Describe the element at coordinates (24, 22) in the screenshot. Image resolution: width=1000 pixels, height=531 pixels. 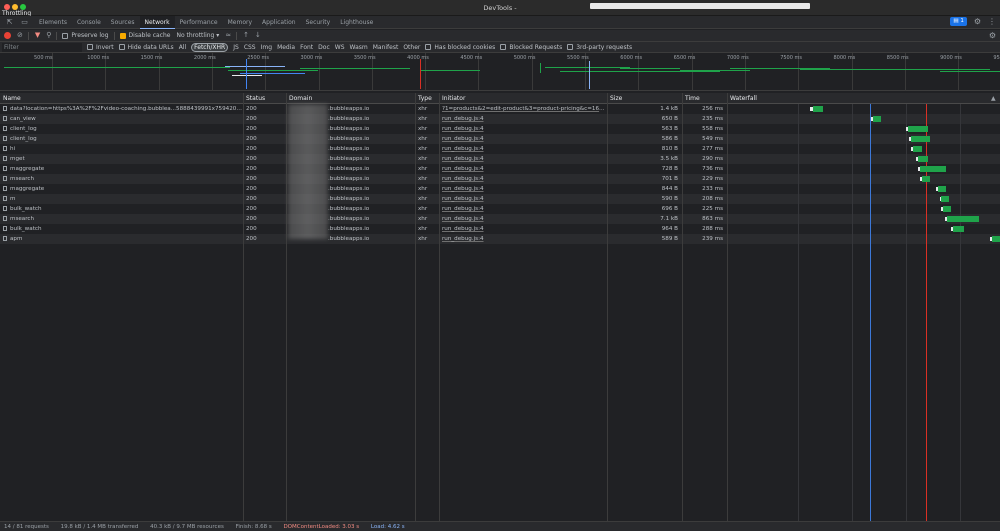
I see `device-toolbar-icon: ▭` at that location.